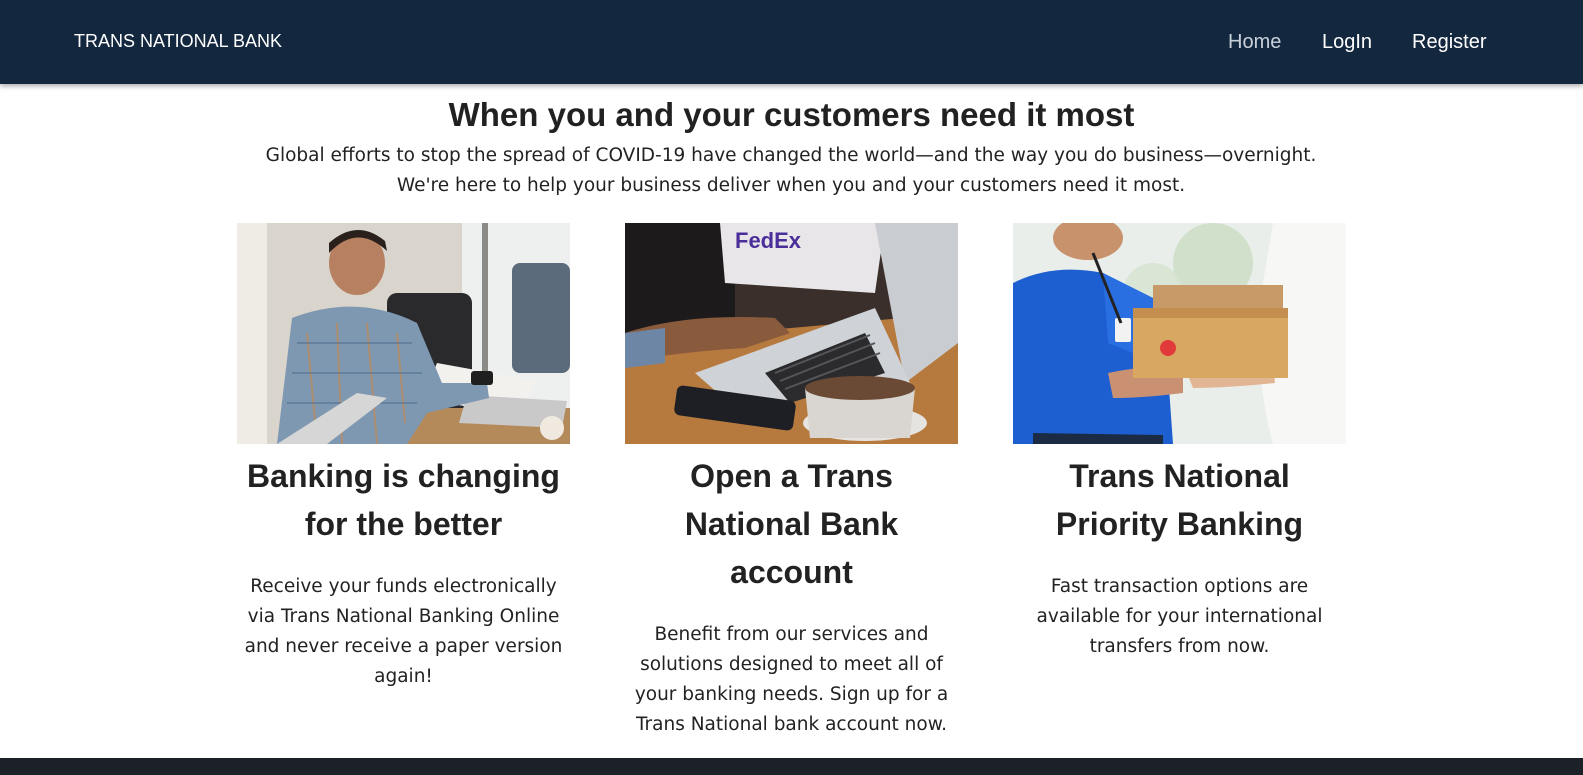  I want to click on card-image-laptop-coffee: FedEx, so click(791, 333).